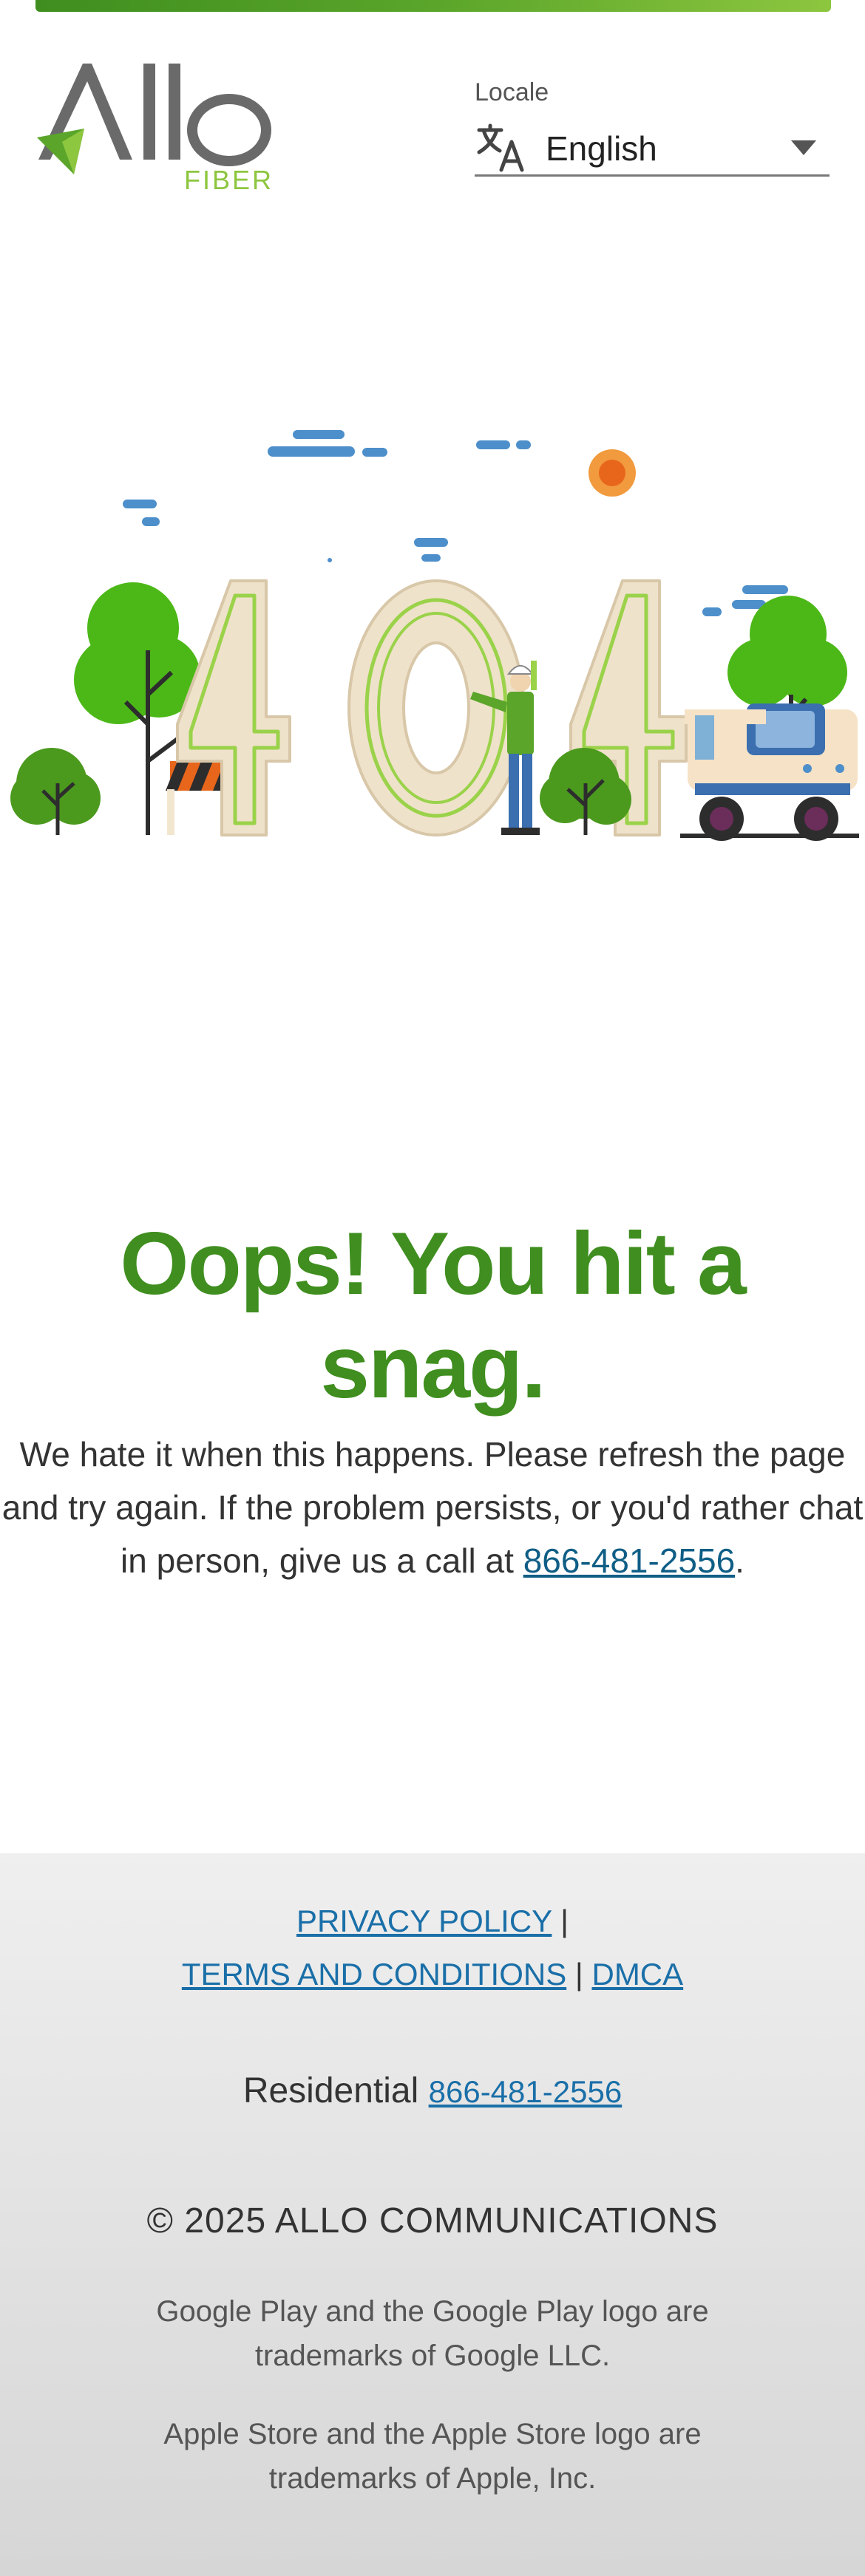 Image resolution: width=865 pixels, height=2576 pixels. Describe the element at coordinates (501, 147) in the screenshot. I see `translate-icon` at that location.